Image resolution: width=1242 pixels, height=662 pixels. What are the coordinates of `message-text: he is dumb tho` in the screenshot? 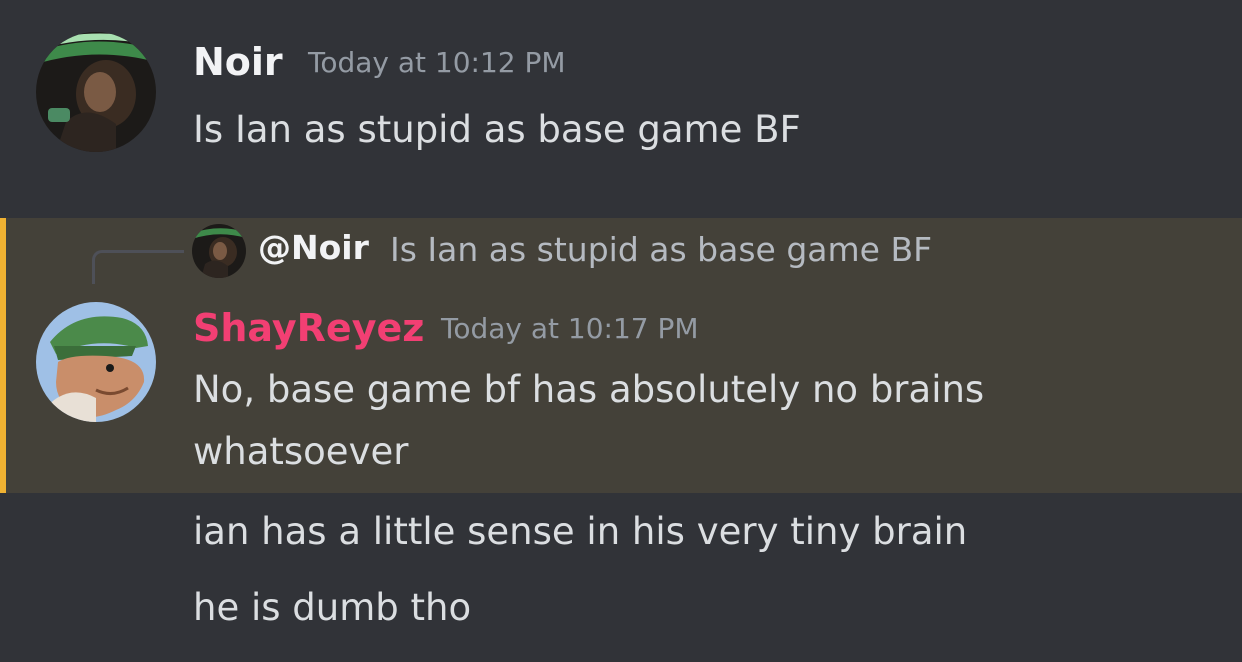 It's located at (332, 607).